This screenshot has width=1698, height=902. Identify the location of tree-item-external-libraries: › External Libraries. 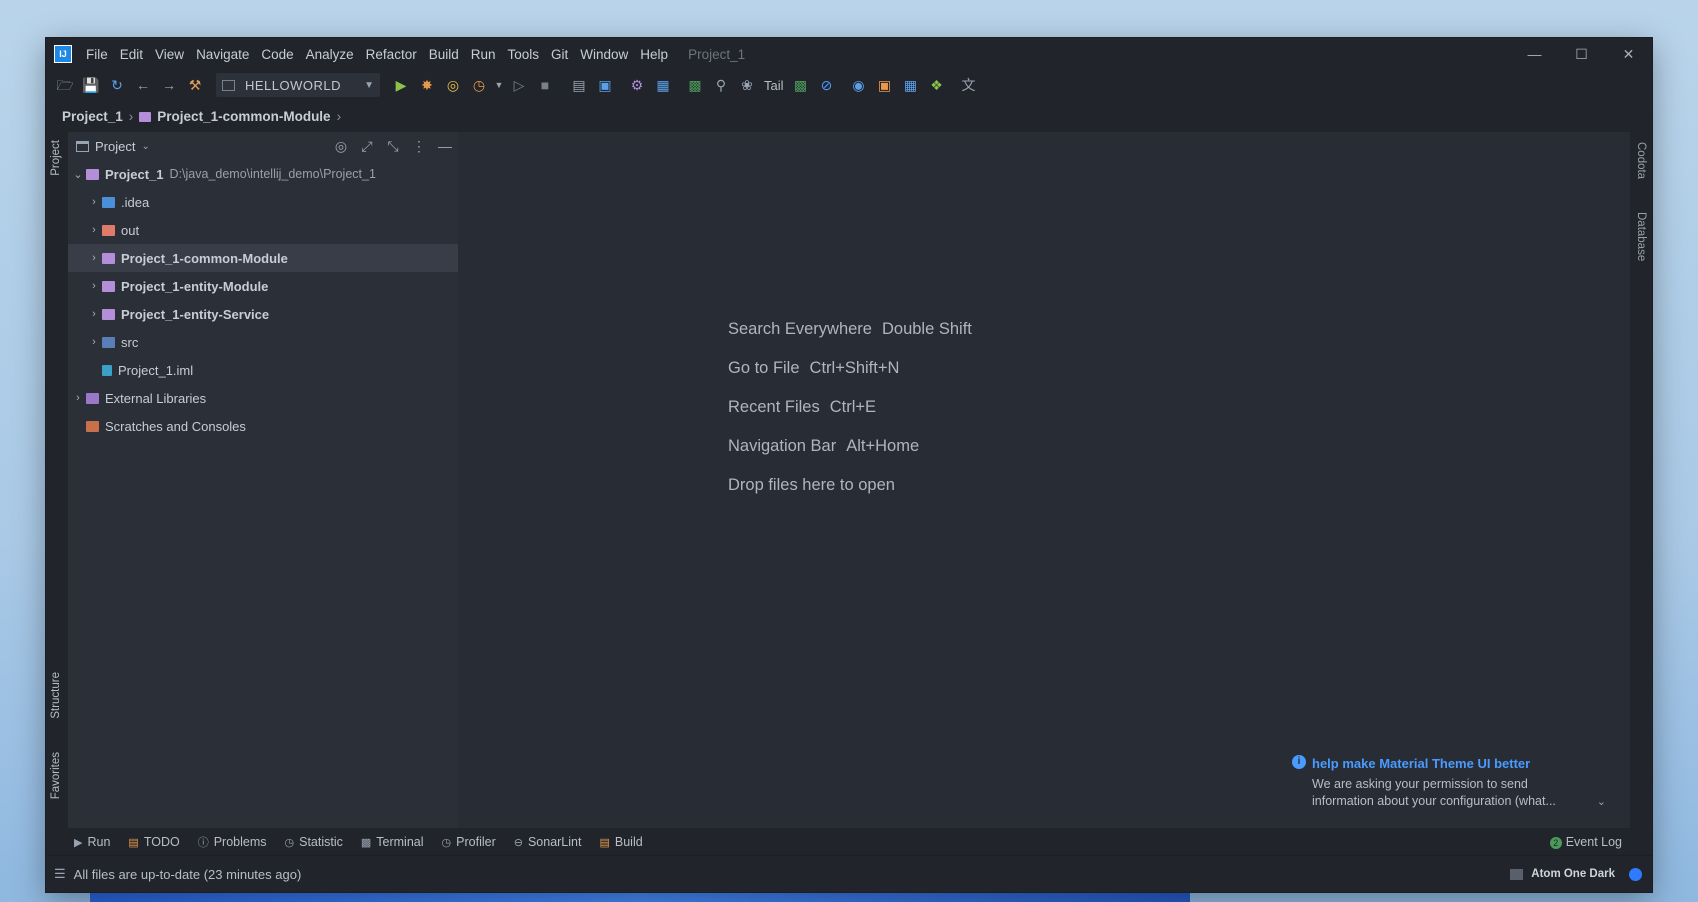
(263, 398).